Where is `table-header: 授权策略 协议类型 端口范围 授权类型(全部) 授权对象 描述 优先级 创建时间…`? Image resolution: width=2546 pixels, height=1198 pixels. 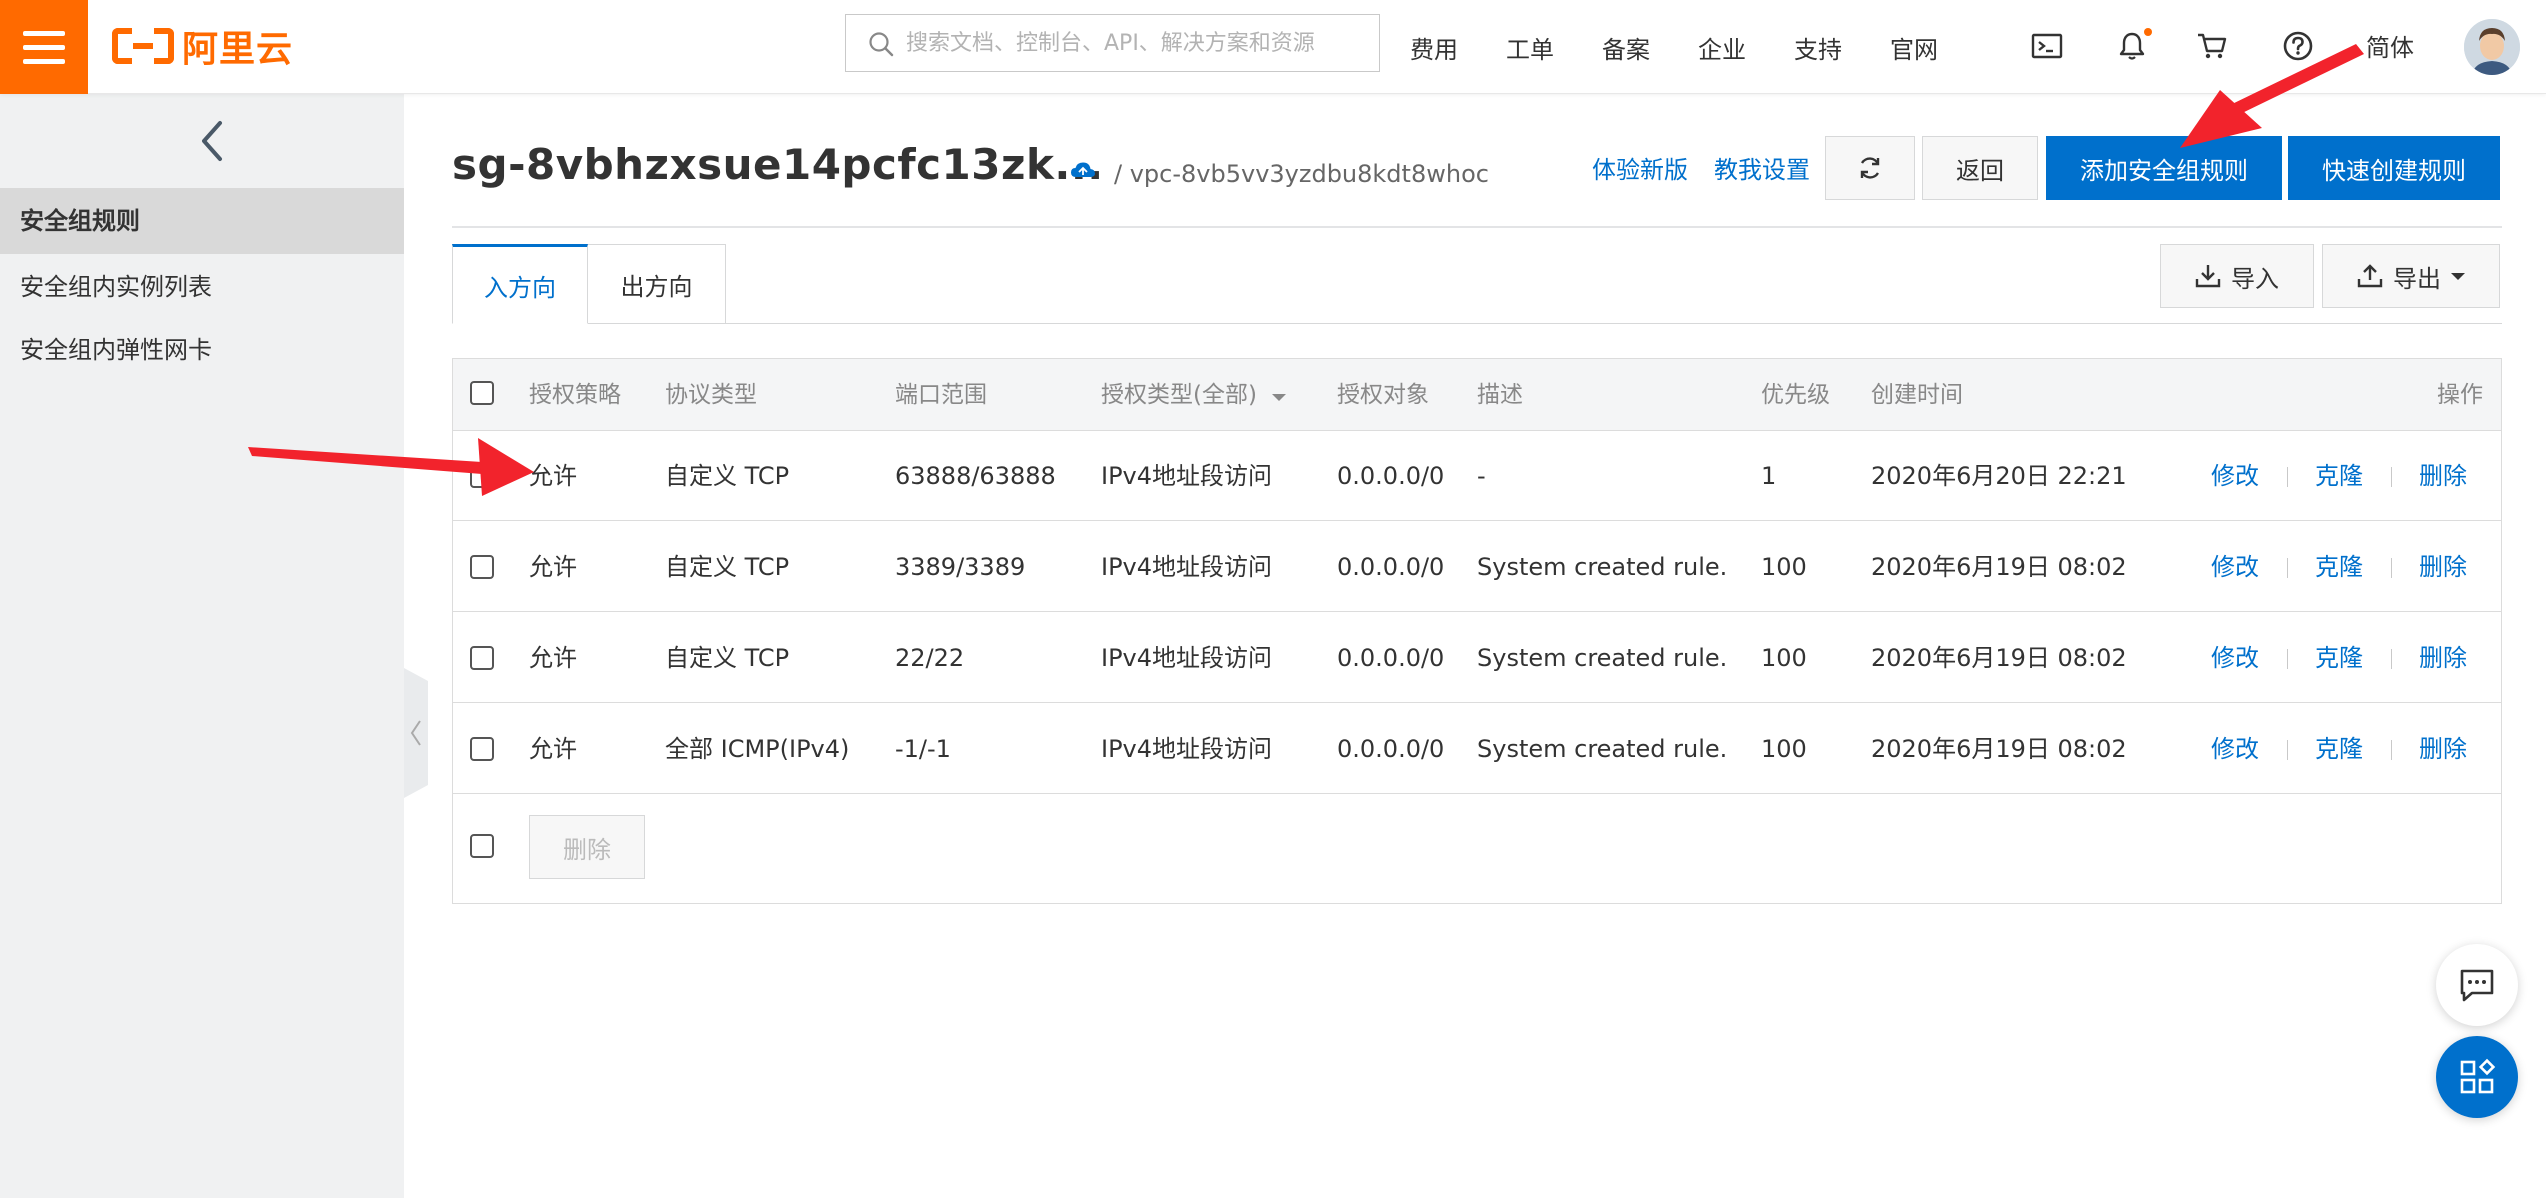
table-header: 授权策略 协议类型 端口范围 授权类型(全部) 授权对象 描述 优先级 创建时间… is located at coordinates (1477, 395).